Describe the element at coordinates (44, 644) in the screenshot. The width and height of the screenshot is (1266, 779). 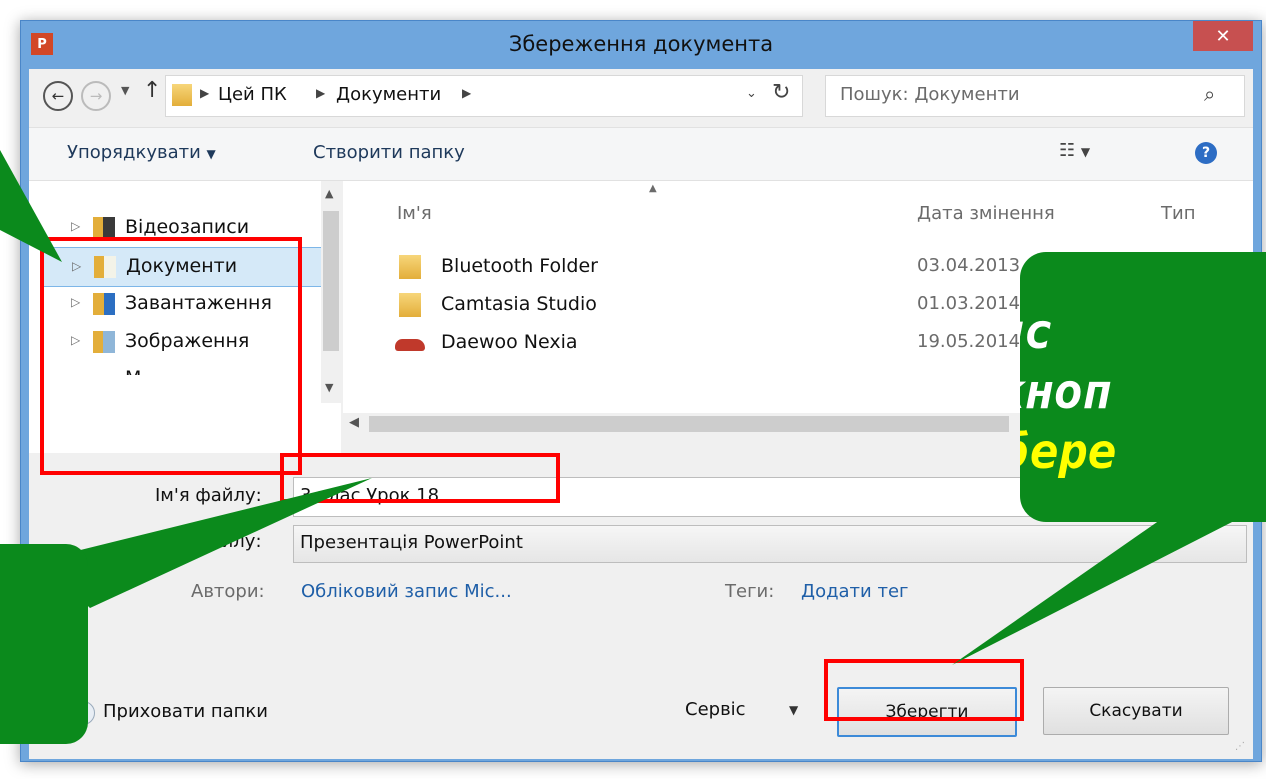
I see `callout-bubble-filename` at that location.